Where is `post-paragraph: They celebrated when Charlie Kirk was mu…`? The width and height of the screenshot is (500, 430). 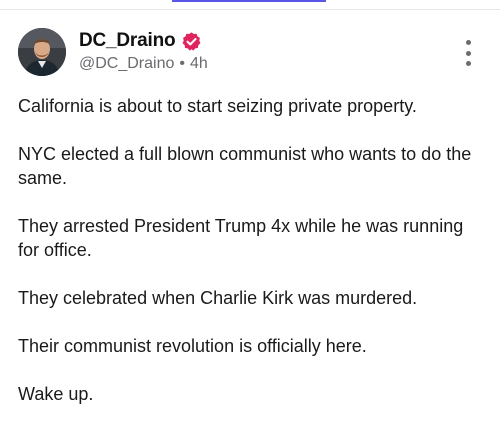
post-paragraph: They celebrated when Charlie Kirk was mu… is located at coordinates (218, 298).